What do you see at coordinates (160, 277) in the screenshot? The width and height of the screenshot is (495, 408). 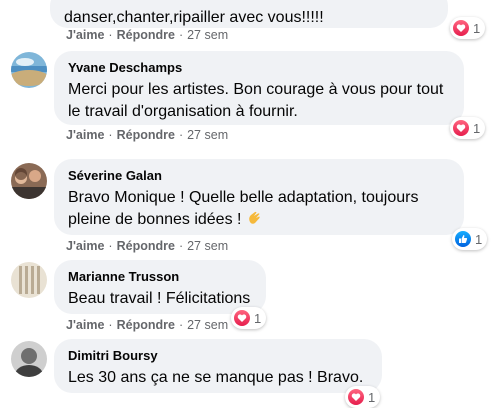 I see `comment-author: Marianne Trusson` at bounding box center [160, 277].